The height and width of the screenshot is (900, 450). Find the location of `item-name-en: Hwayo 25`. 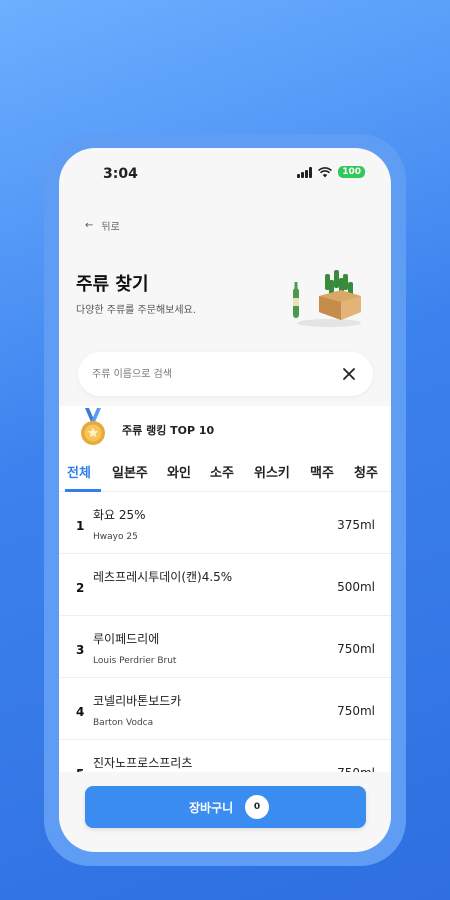

item-name-en: Hwayo 25 is located at coordinates (115, 537).